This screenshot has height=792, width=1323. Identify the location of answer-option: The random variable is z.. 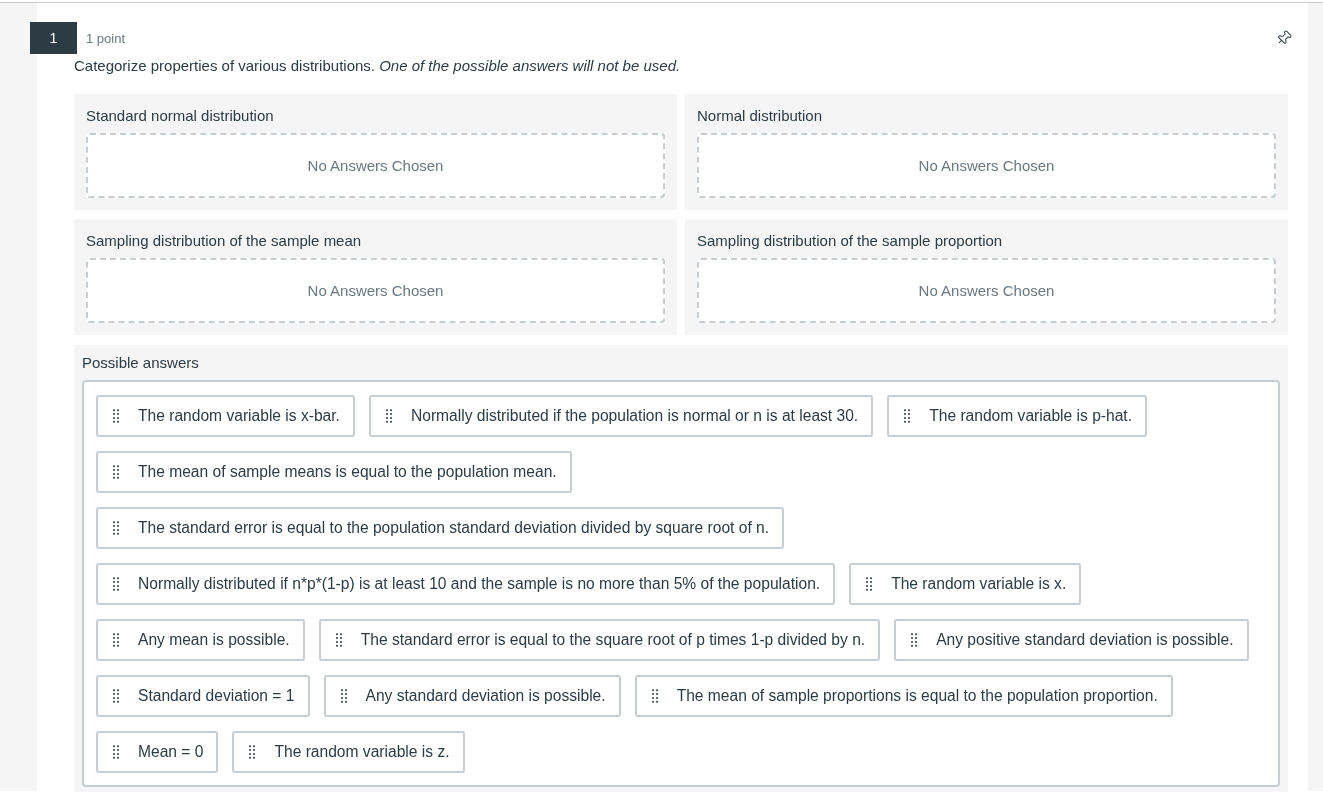
(348, 752).